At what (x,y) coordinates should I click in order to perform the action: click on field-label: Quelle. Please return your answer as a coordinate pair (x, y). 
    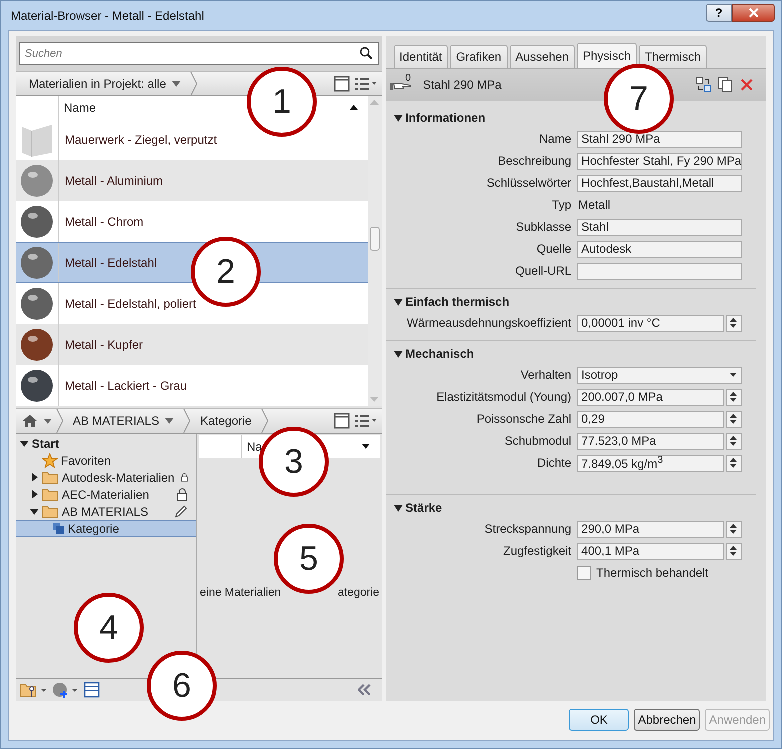
    Looking at the image, I should click on (554, 249).